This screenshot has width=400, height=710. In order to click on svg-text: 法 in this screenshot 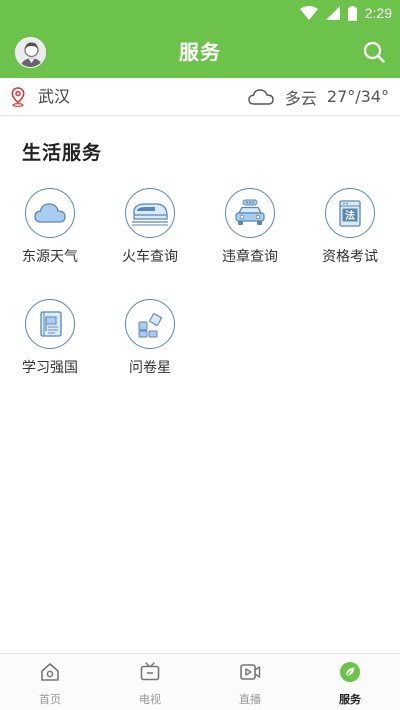, I will do `click(350, 215)`.